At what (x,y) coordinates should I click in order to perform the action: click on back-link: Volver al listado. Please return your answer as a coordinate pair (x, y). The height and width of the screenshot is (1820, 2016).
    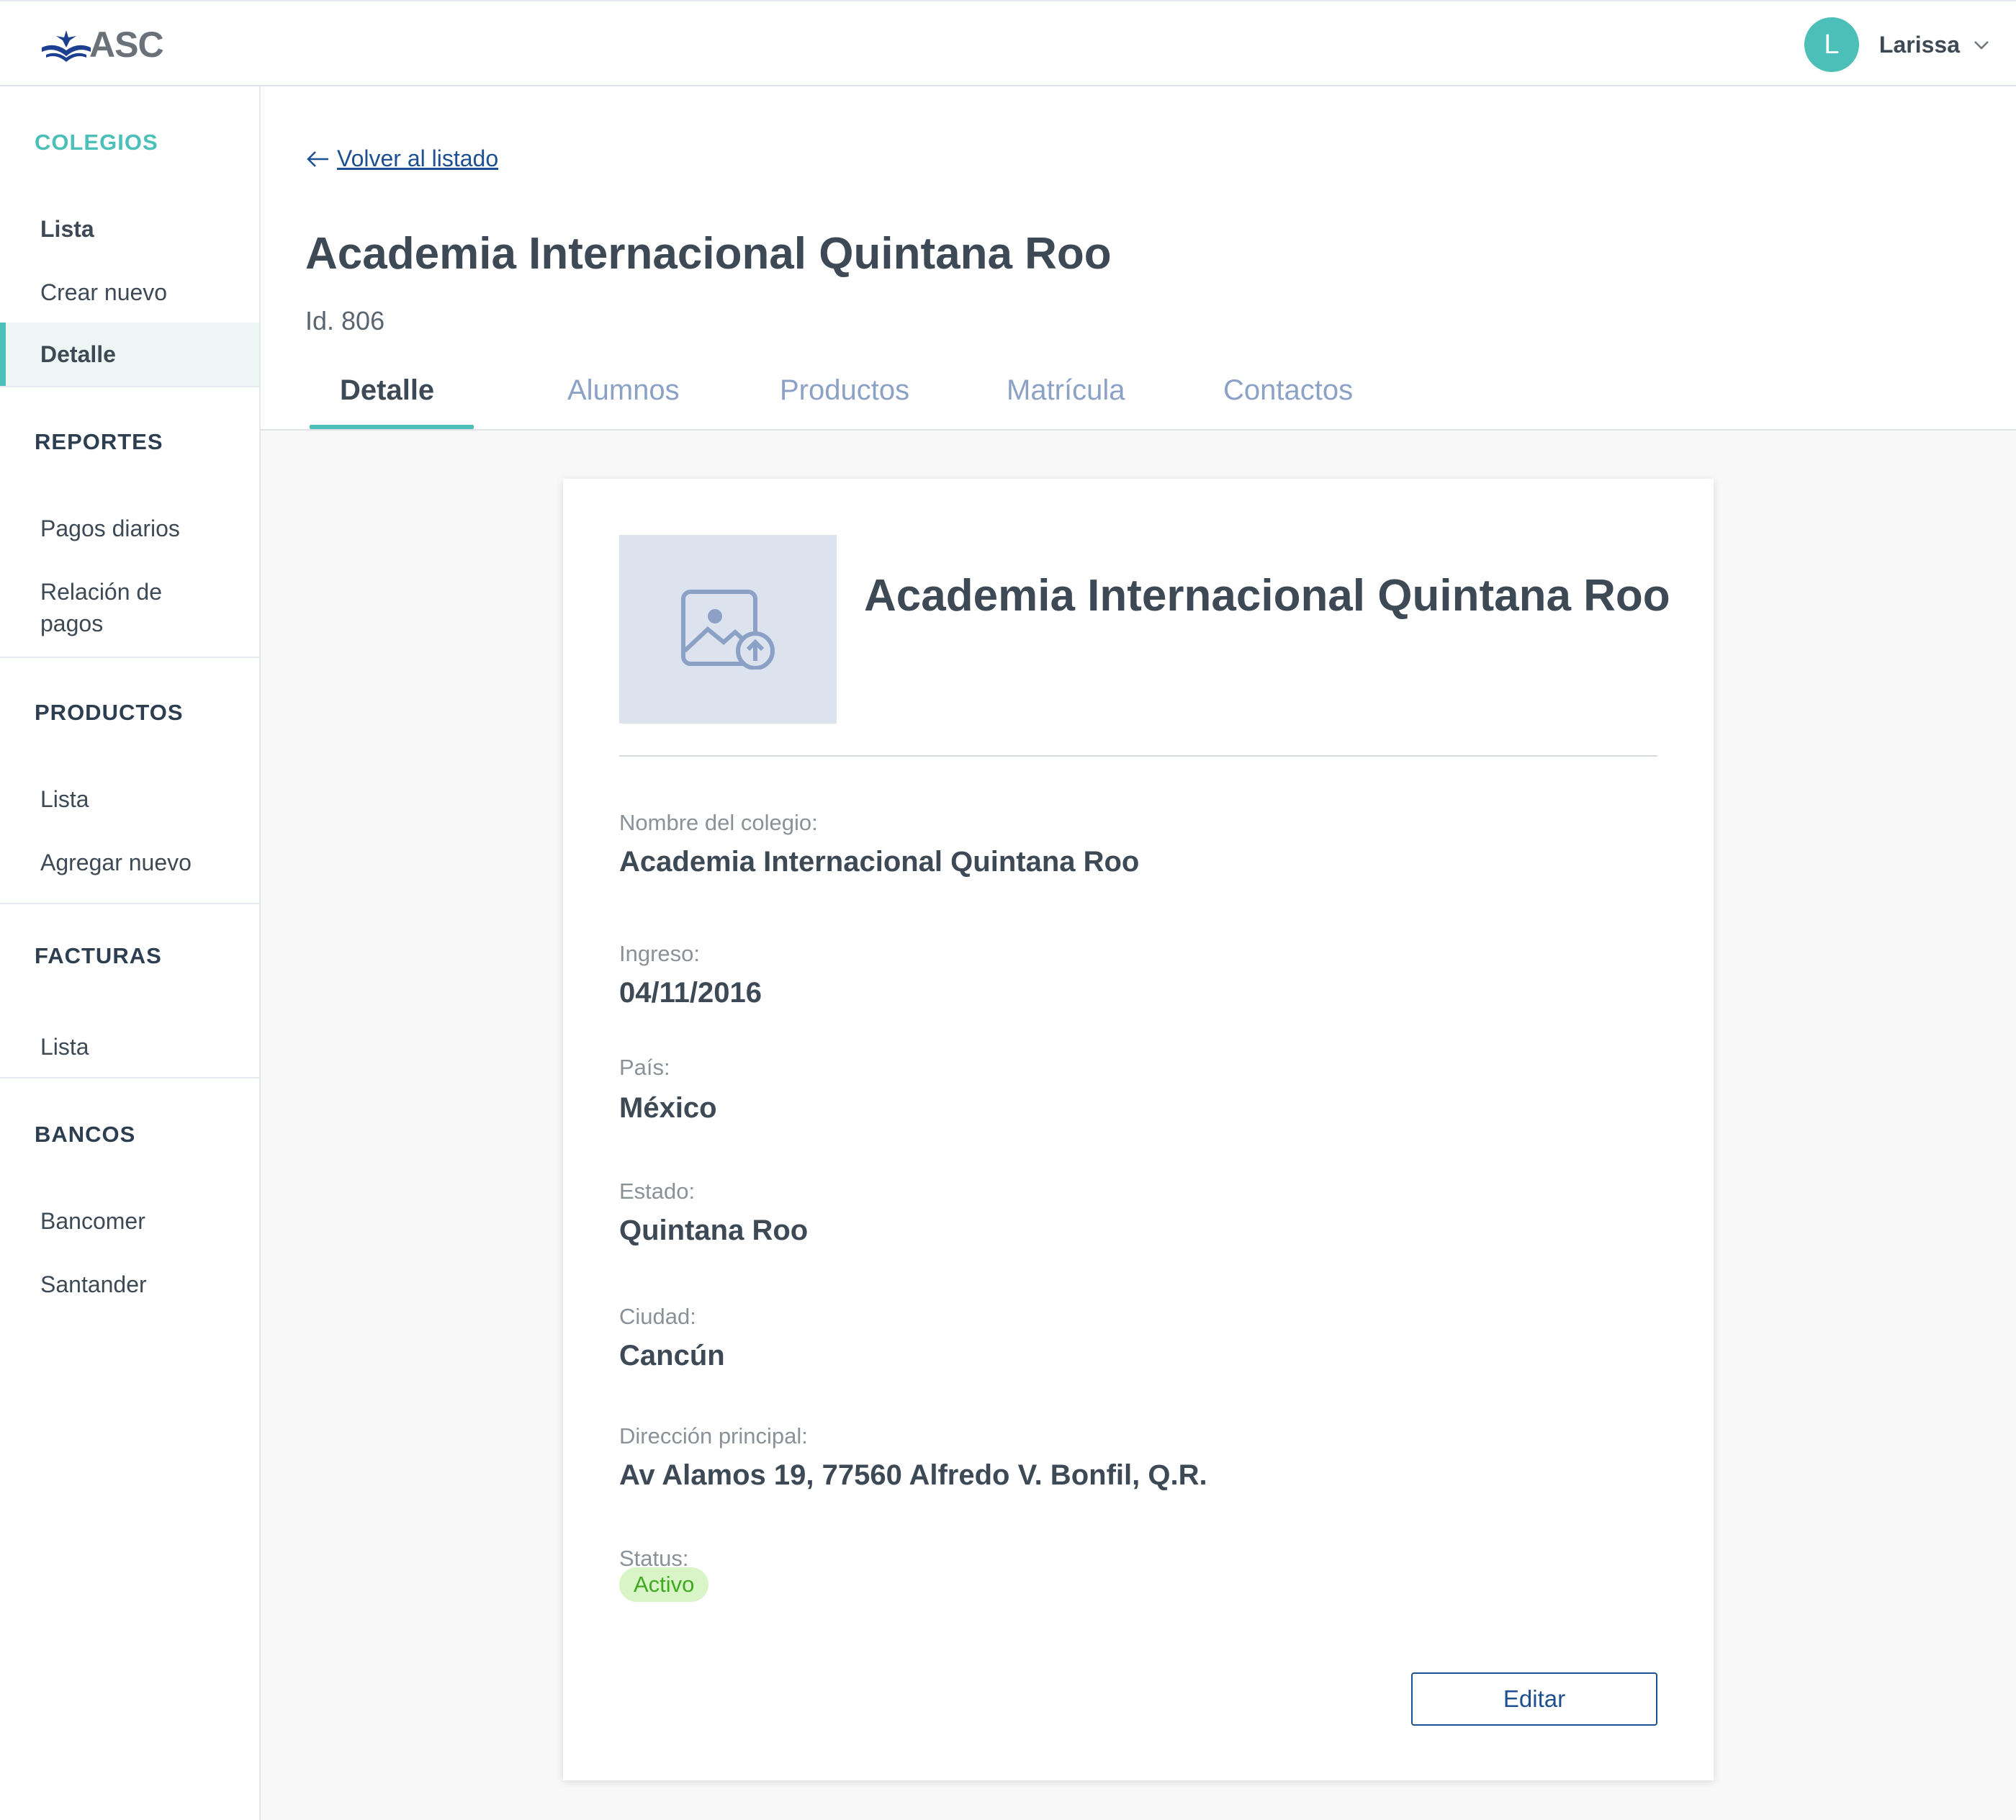
    Looking at the image, I should click on (401, 158).